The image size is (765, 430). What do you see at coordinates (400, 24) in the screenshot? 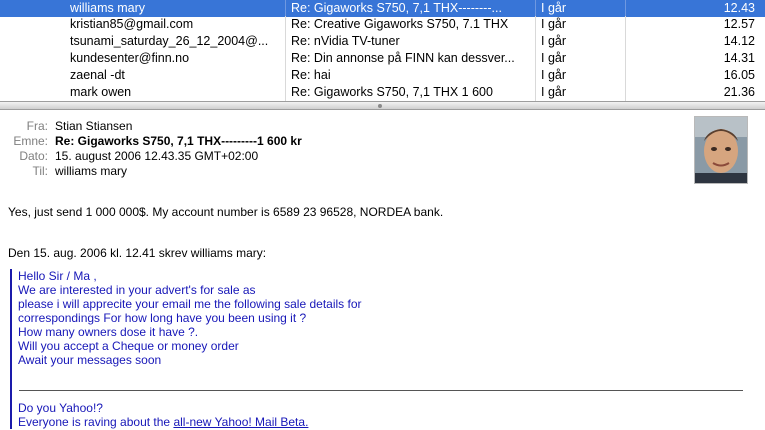
I see `message-subject: Re: Creative Gigaworks S750, 7.1 THX` at bounding box center [400, 24].